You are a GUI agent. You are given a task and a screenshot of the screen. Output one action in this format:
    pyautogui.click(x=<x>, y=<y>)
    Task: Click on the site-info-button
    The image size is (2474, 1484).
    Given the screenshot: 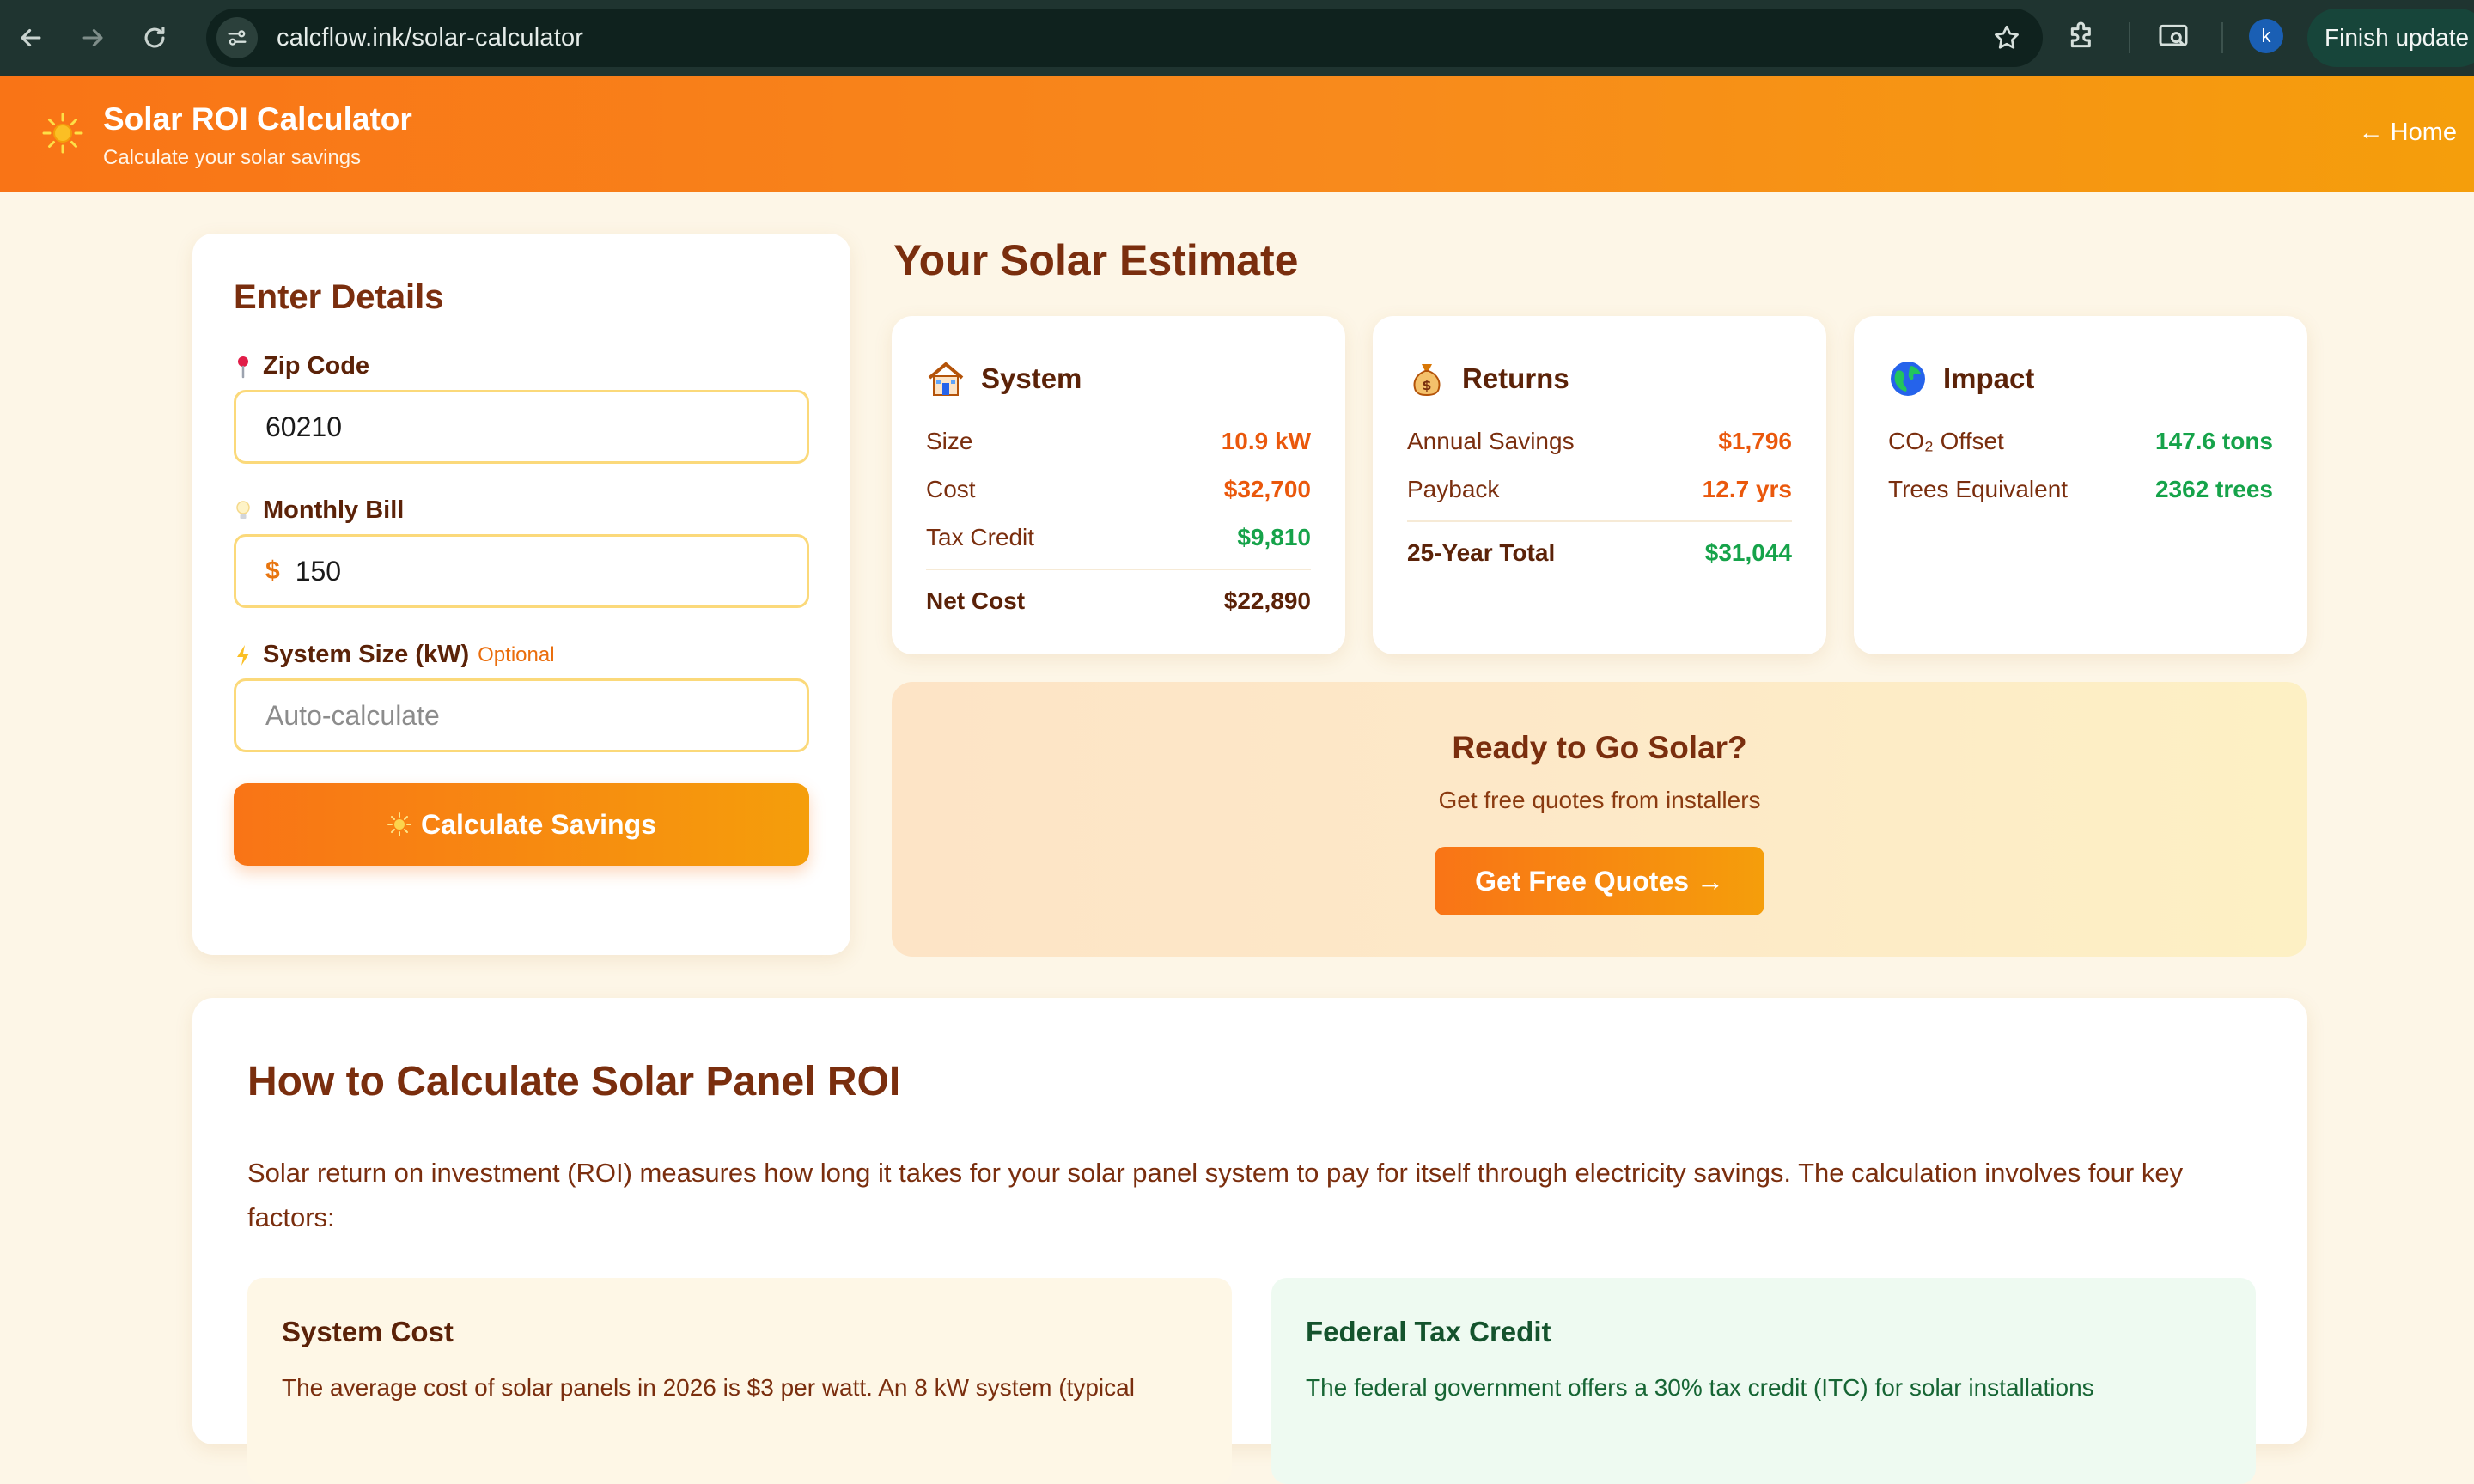 What is the action you would take?
    pyautogui.click(x=237, y=37)
    